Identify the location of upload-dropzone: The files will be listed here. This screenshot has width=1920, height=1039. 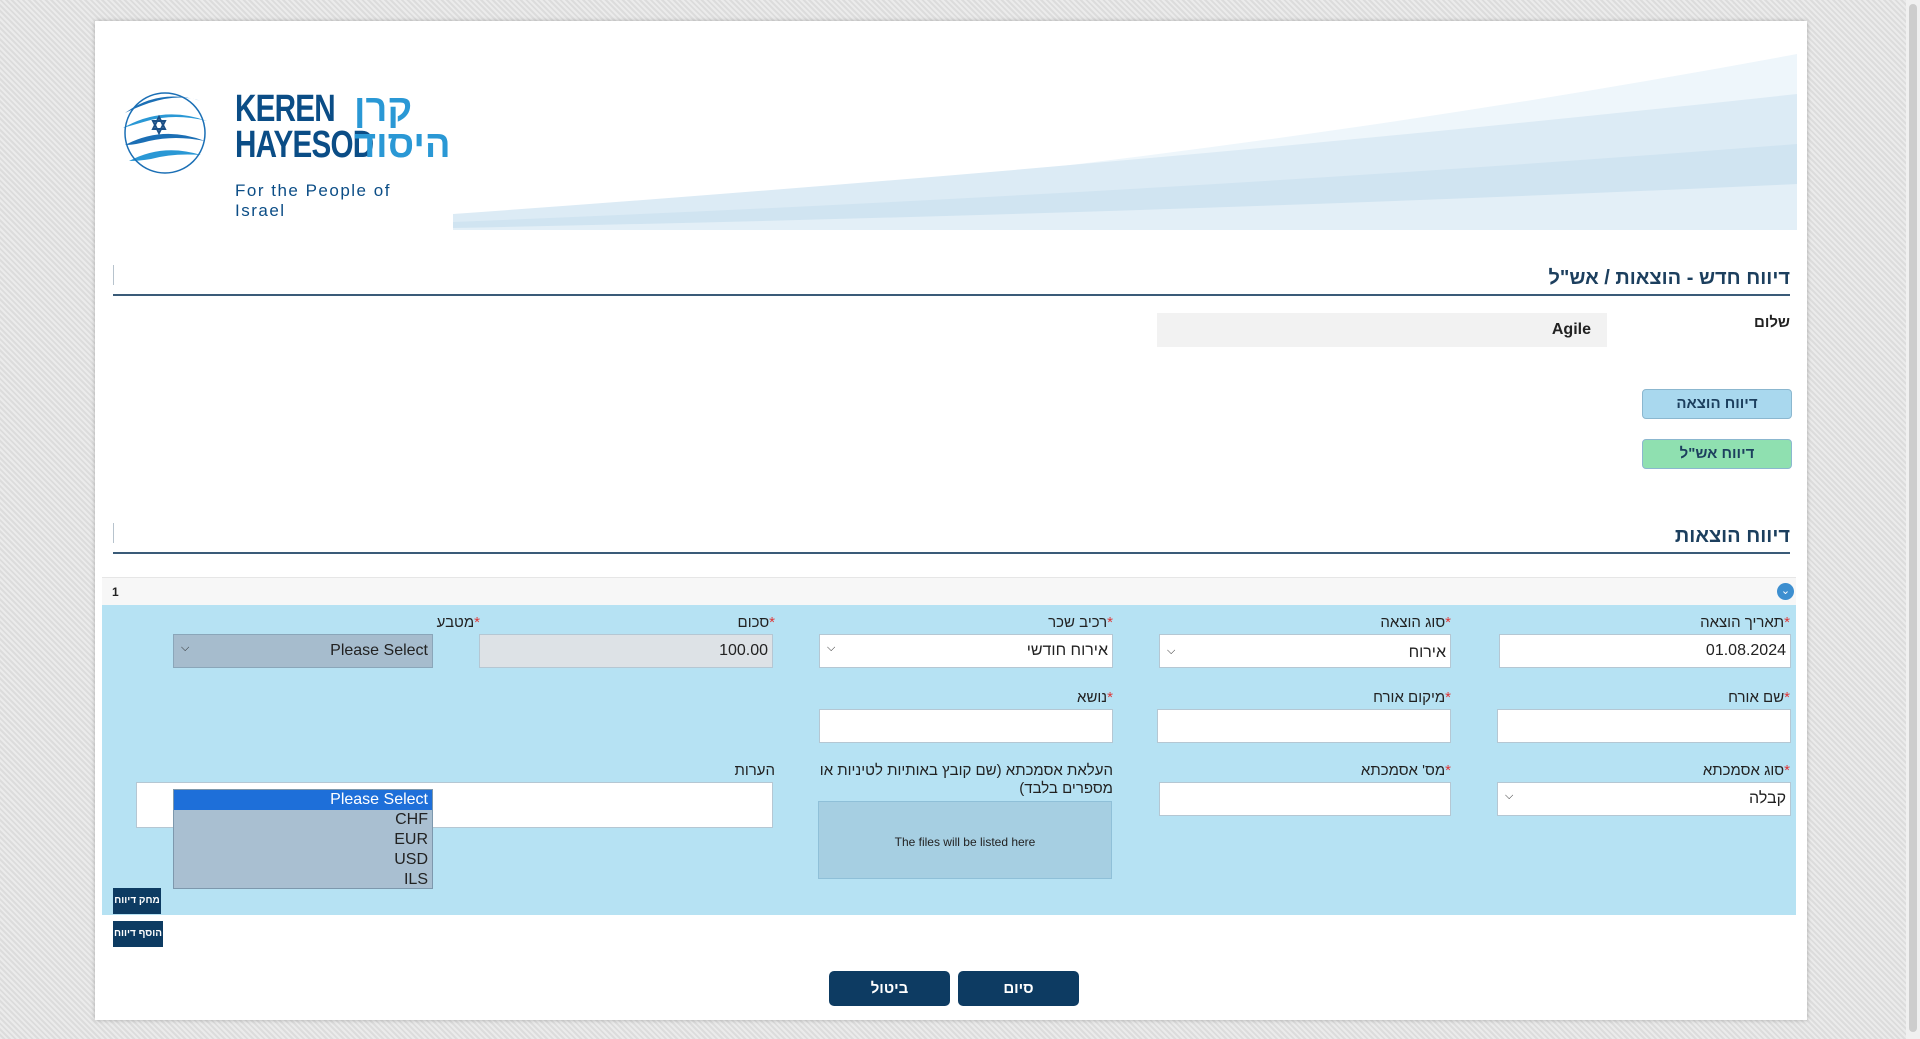
(965, 840).